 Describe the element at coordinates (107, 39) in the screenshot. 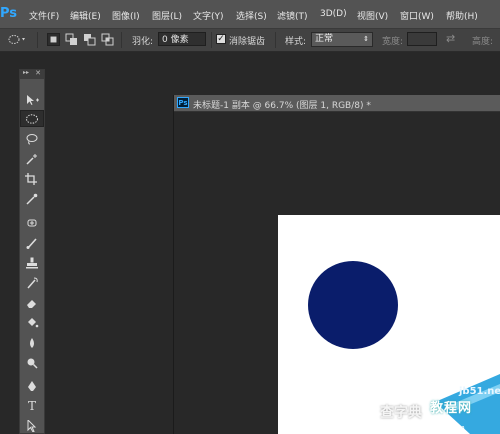

I see `intersect-selection-icon` at that location.